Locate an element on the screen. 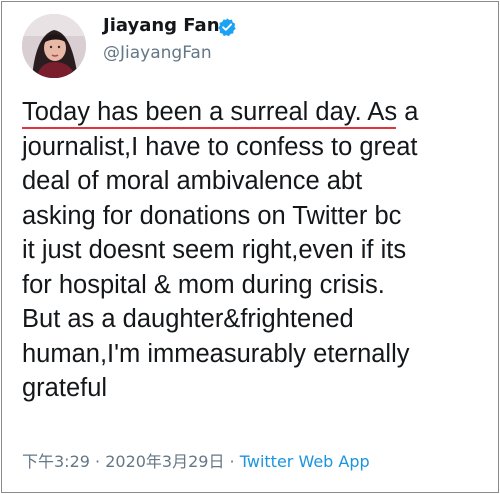  tweet-date: 2020年3月29日 is located at coordinates (164, 461).